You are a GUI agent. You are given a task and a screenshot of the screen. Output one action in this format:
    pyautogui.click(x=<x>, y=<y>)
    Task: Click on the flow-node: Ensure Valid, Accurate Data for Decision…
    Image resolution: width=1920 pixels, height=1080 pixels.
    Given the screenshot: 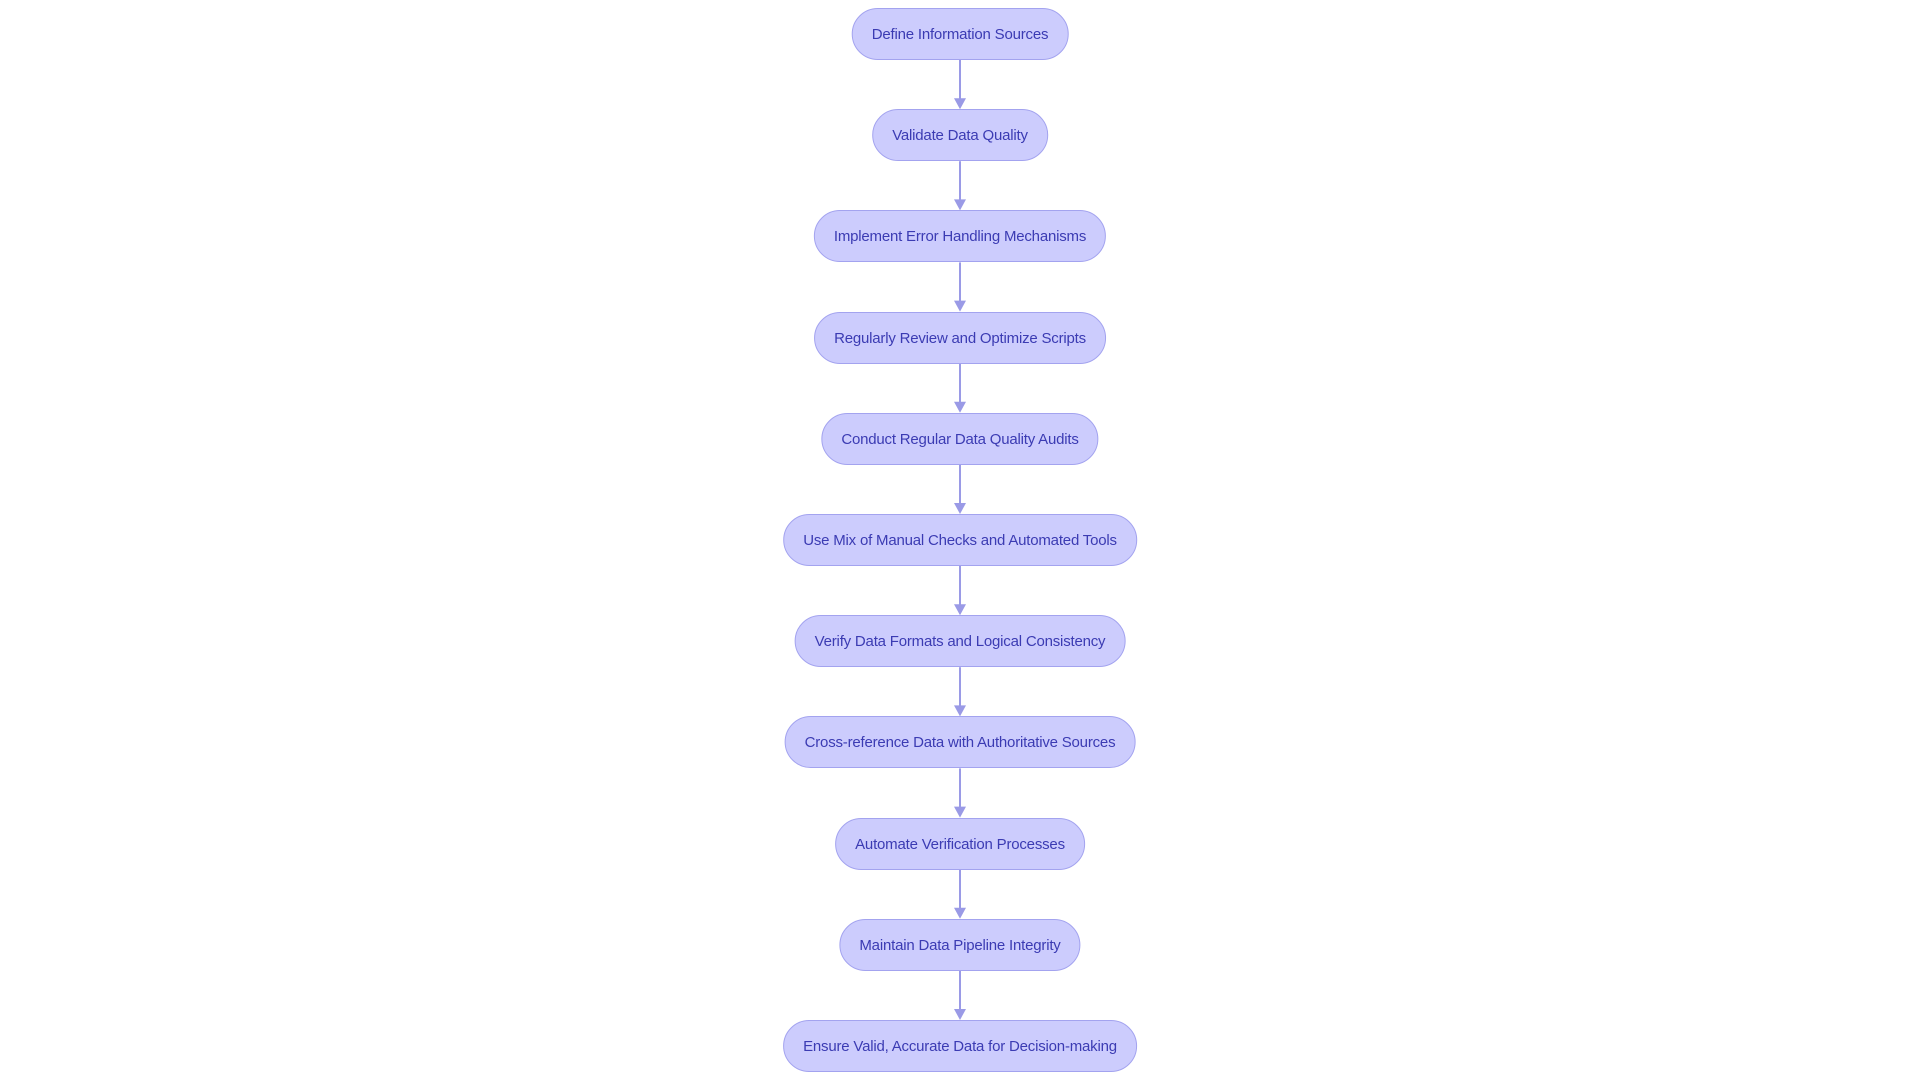 What is the action you would take?
    pyautogui.click(x=960, y=1046)
    